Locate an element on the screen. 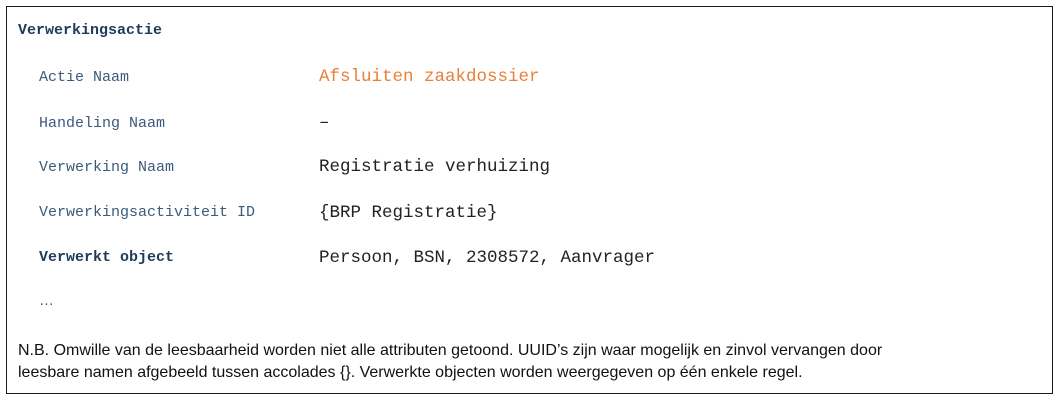 This screenshot has height=401, width=1061. section-heading: Verwerkingsactie is located at coordinates (90, 30).